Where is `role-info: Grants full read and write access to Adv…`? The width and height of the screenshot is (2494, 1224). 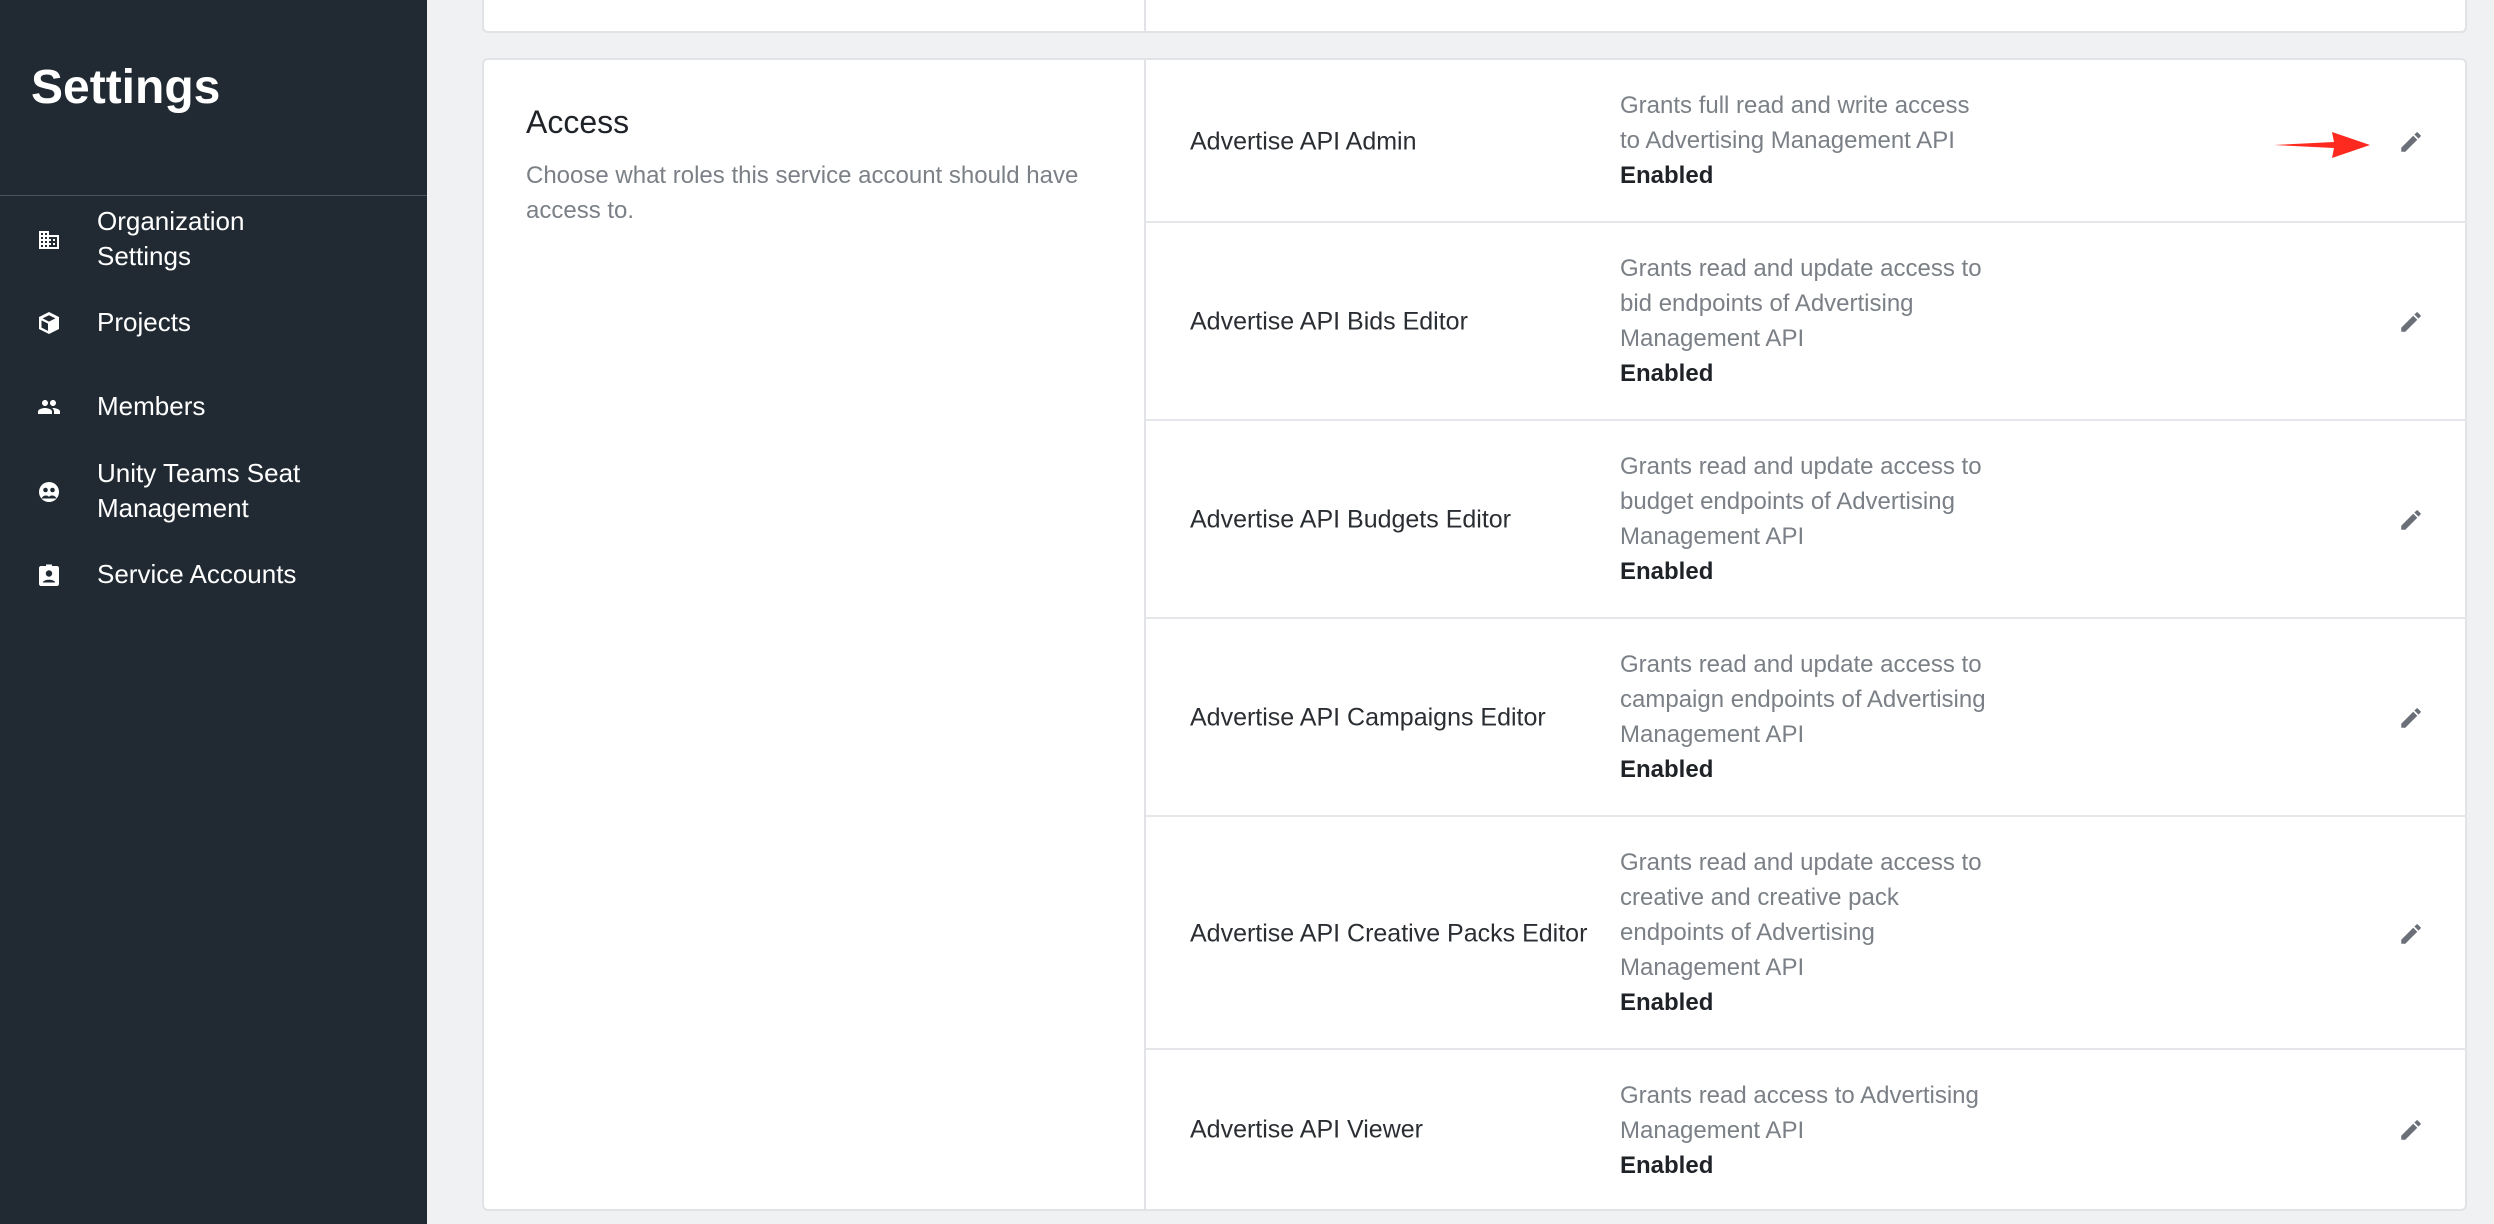
role-info: Grants full read and write access to Adv… is located at coordinates (1840, 140).